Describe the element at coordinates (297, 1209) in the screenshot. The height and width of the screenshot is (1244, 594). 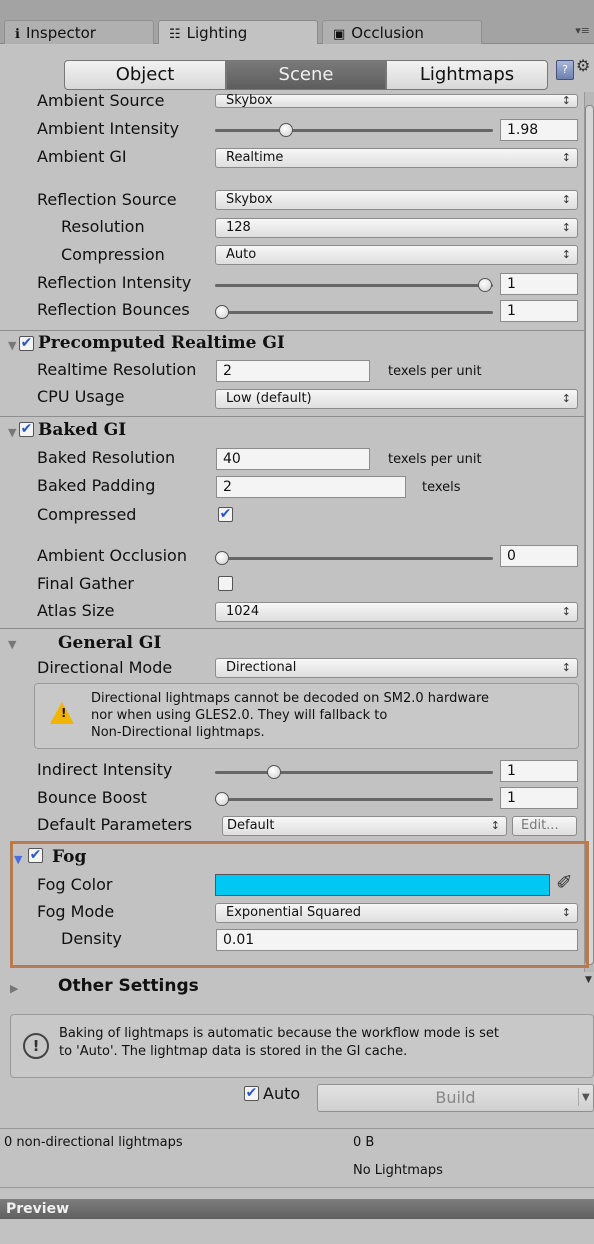
I see `preview-bar: Preview` at that location.